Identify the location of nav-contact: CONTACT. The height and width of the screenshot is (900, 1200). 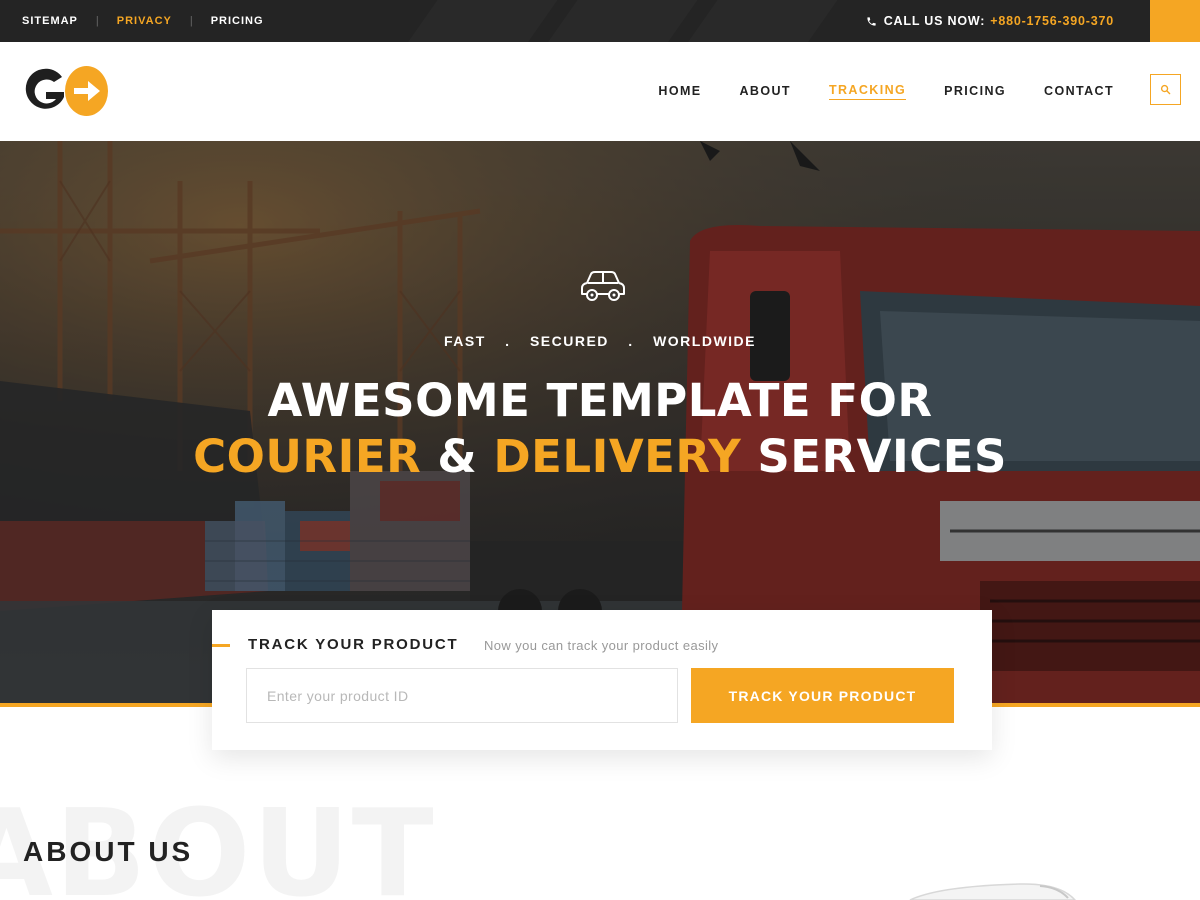
(1079, 92).